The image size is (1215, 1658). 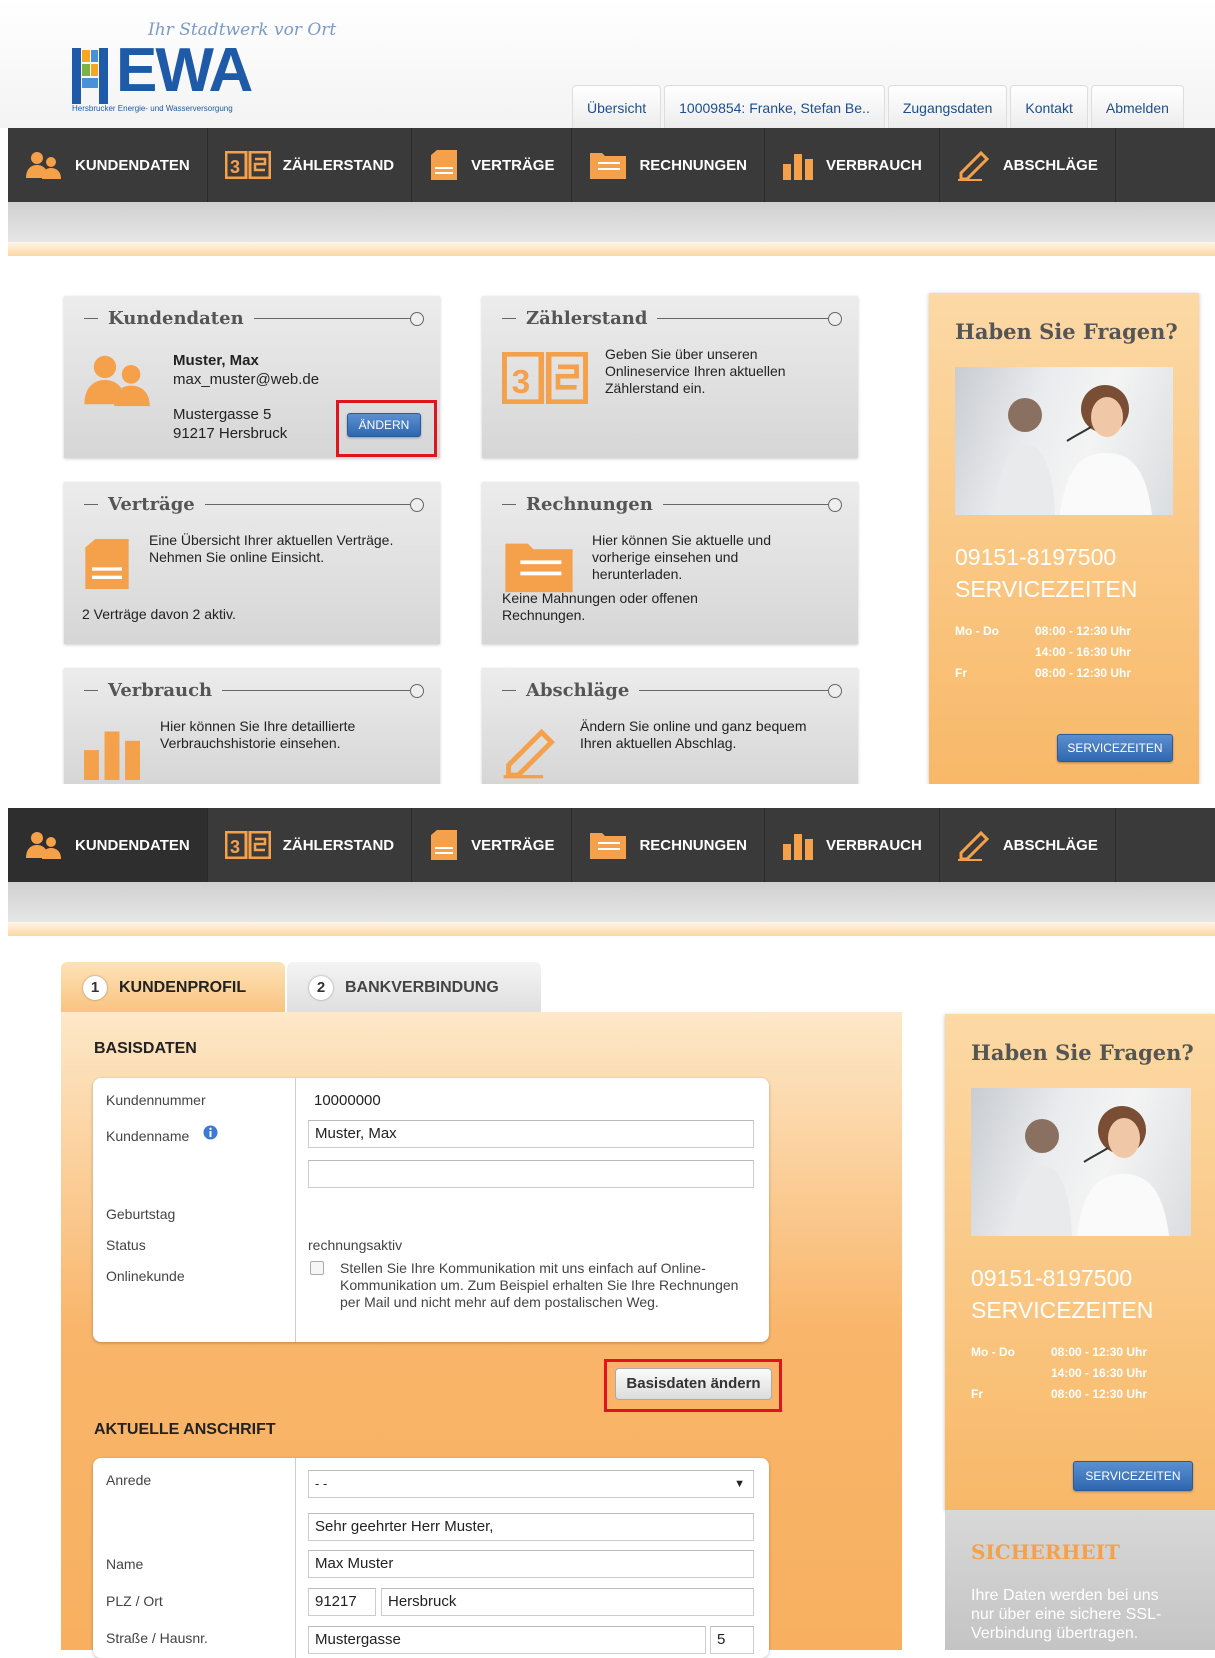 I want to click on hours-day: Fr, so click(x=961, y=673).